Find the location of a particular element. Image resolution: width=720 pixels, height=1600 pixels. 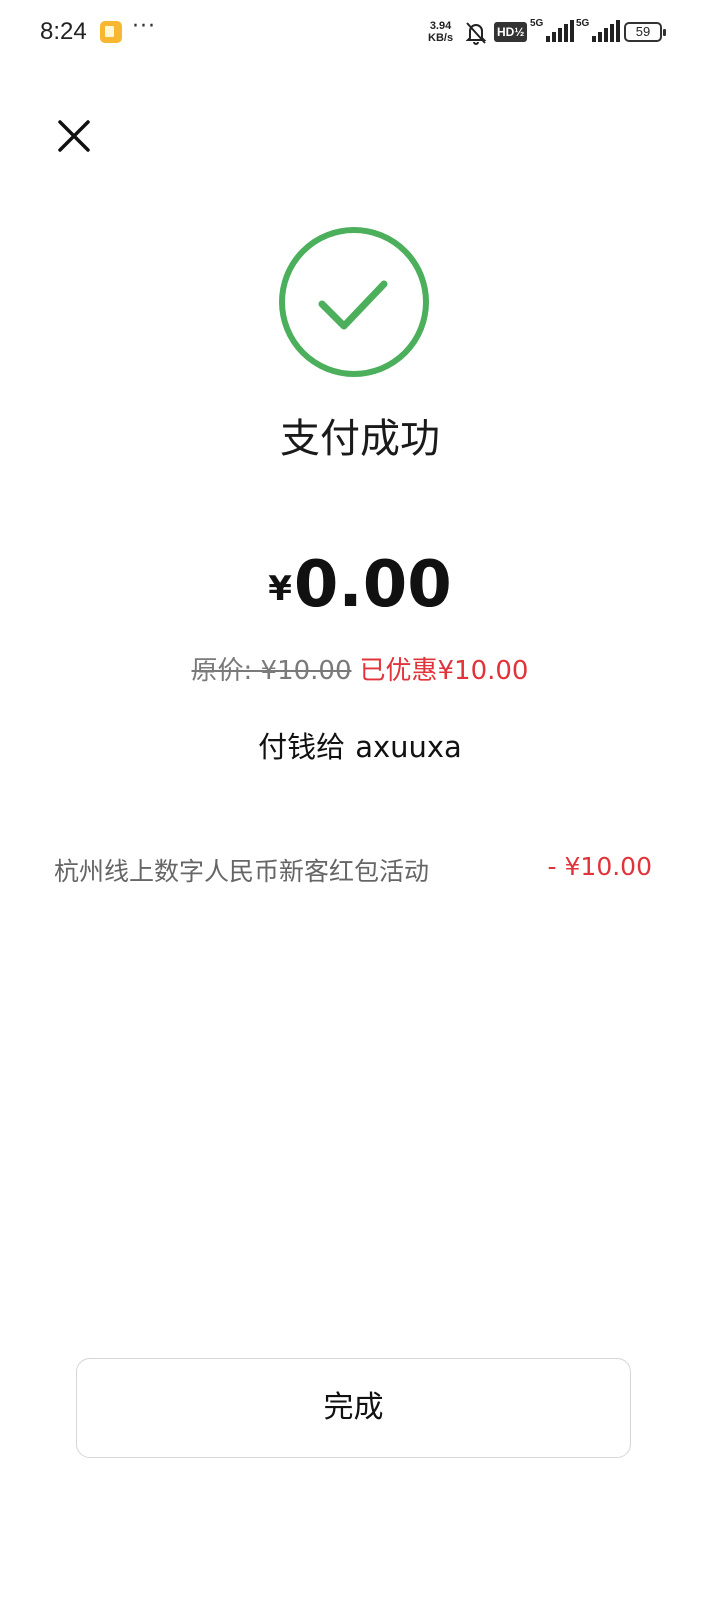

discount-amount: 已优惠¥10.00 is located at coordinates (444, 671).